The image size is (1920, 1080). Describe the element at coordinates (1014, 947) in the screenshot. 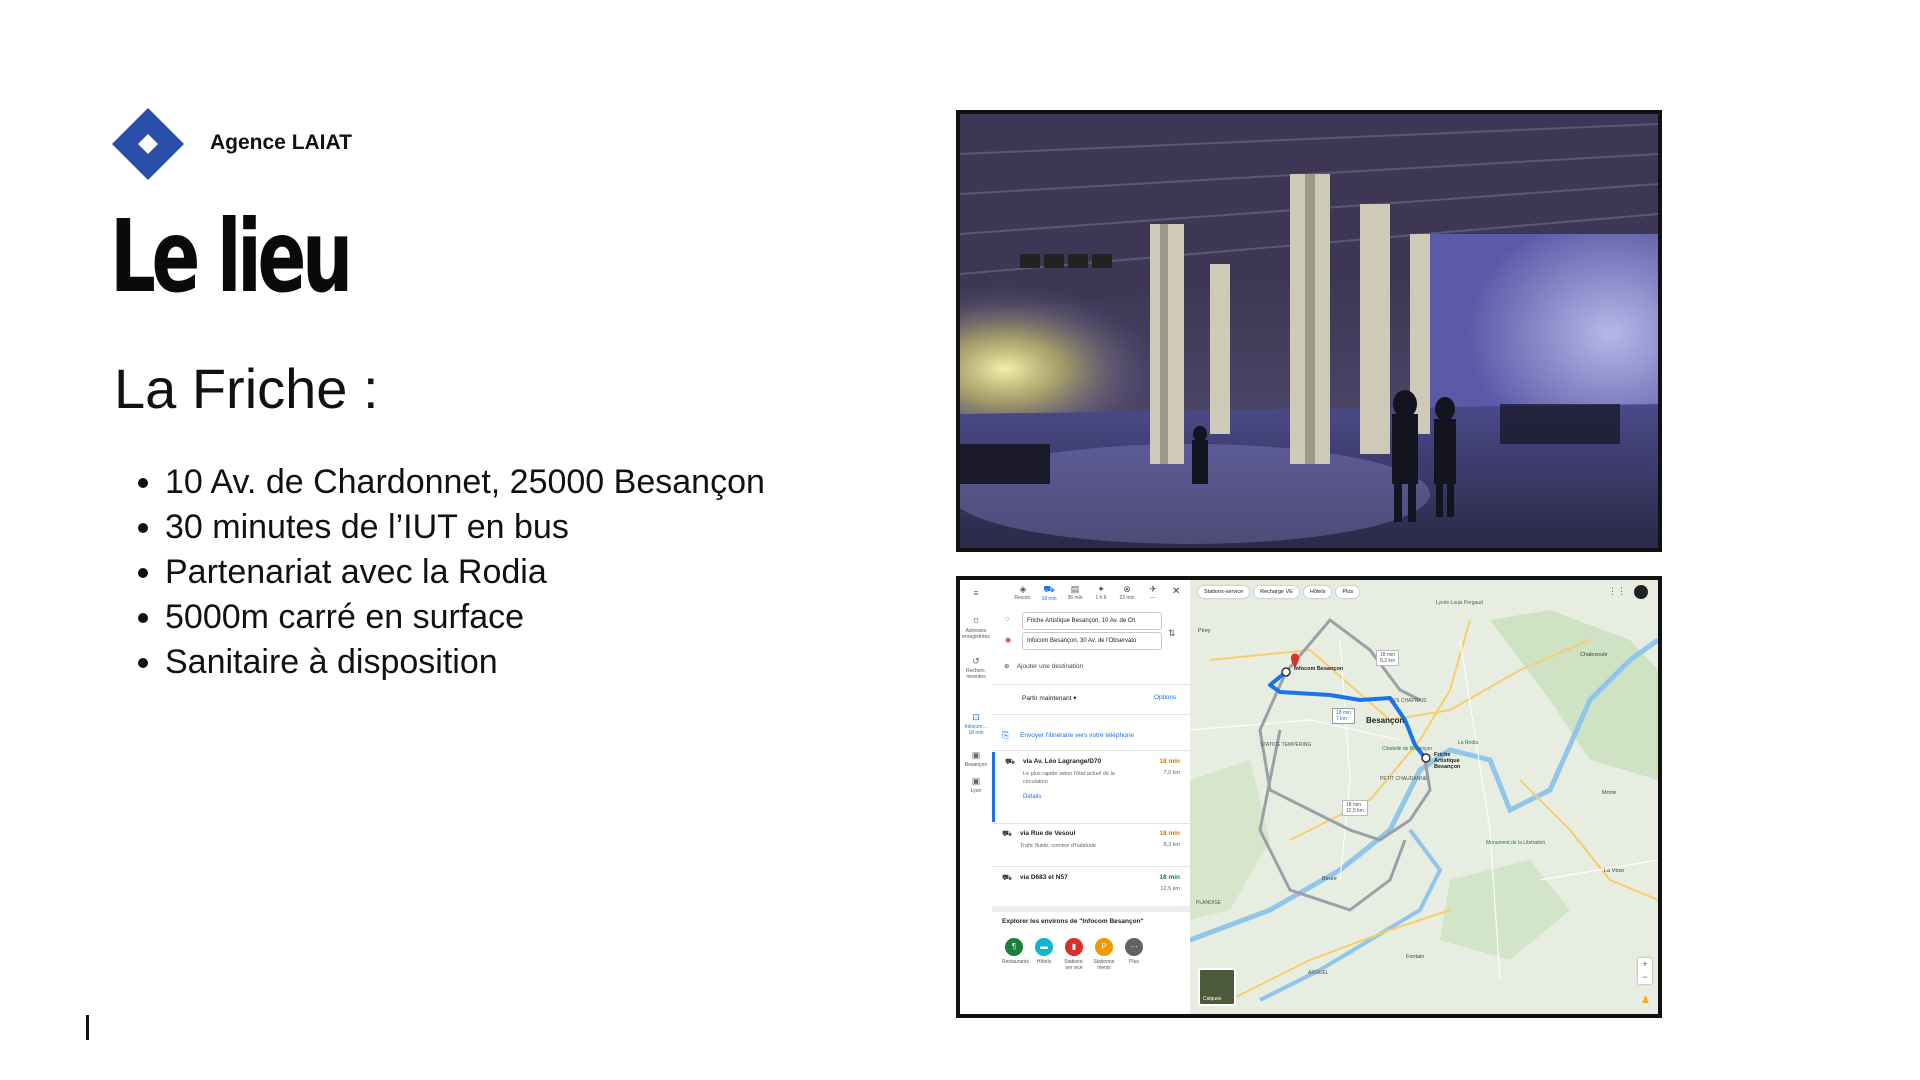

I see `restaurant-icon: ¶` at that location.